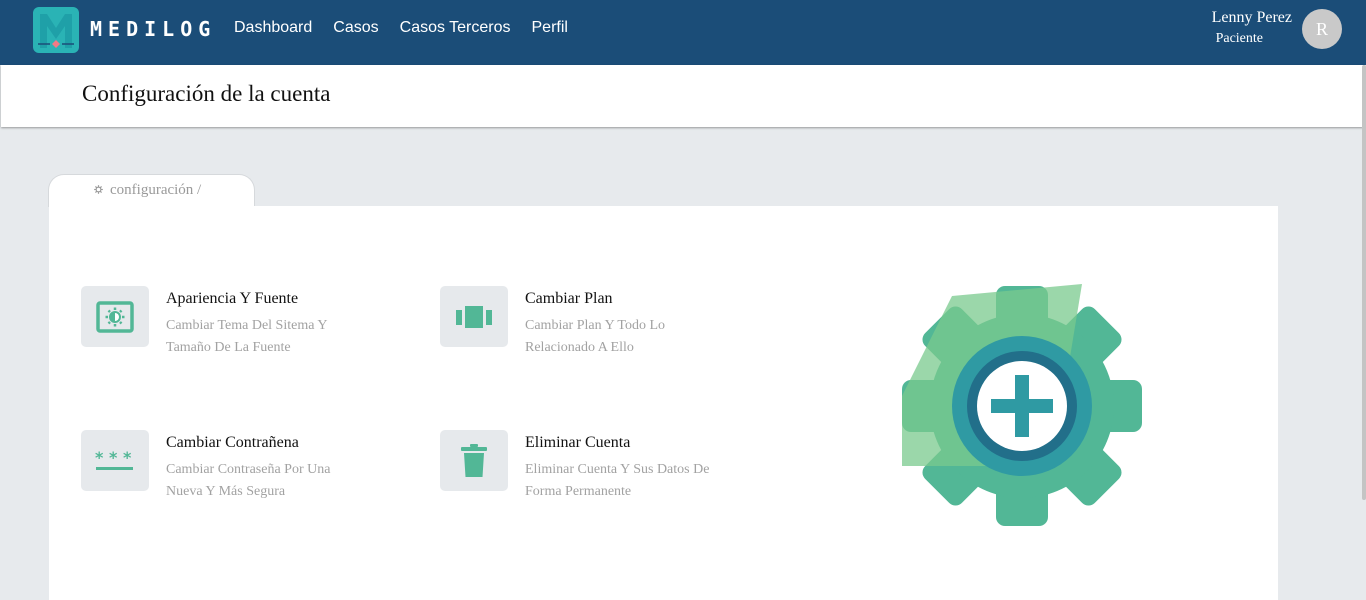 Image resolution: width=1366 pixels, height=600 pixels. I want to click on breadcrumb: configuración /, so click(151, 190).